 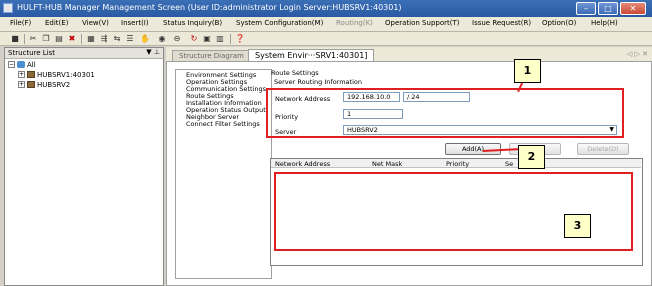 I want to click on record-icon: ◉, so click(x=162, y=39).